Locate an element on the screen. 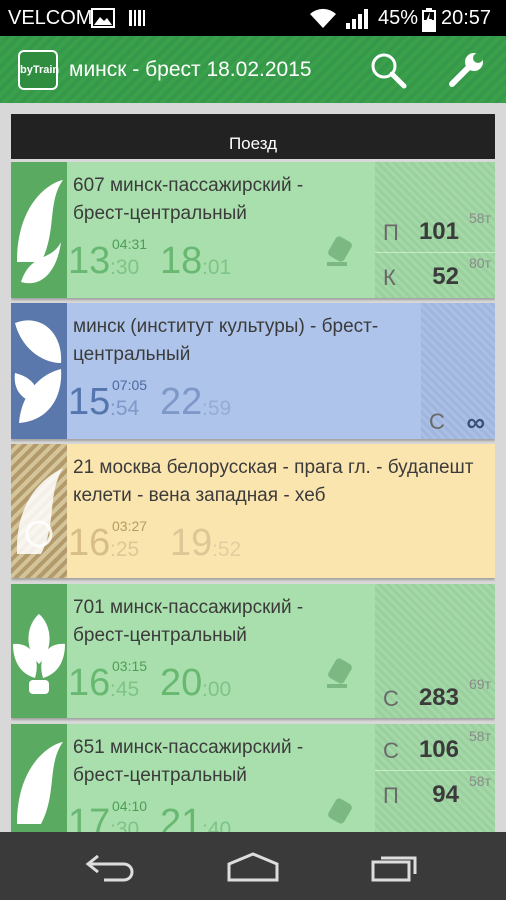 The width and height of the screenshot is (506, 900). arrival-hour: 20 is located at coordinates (181, 683).